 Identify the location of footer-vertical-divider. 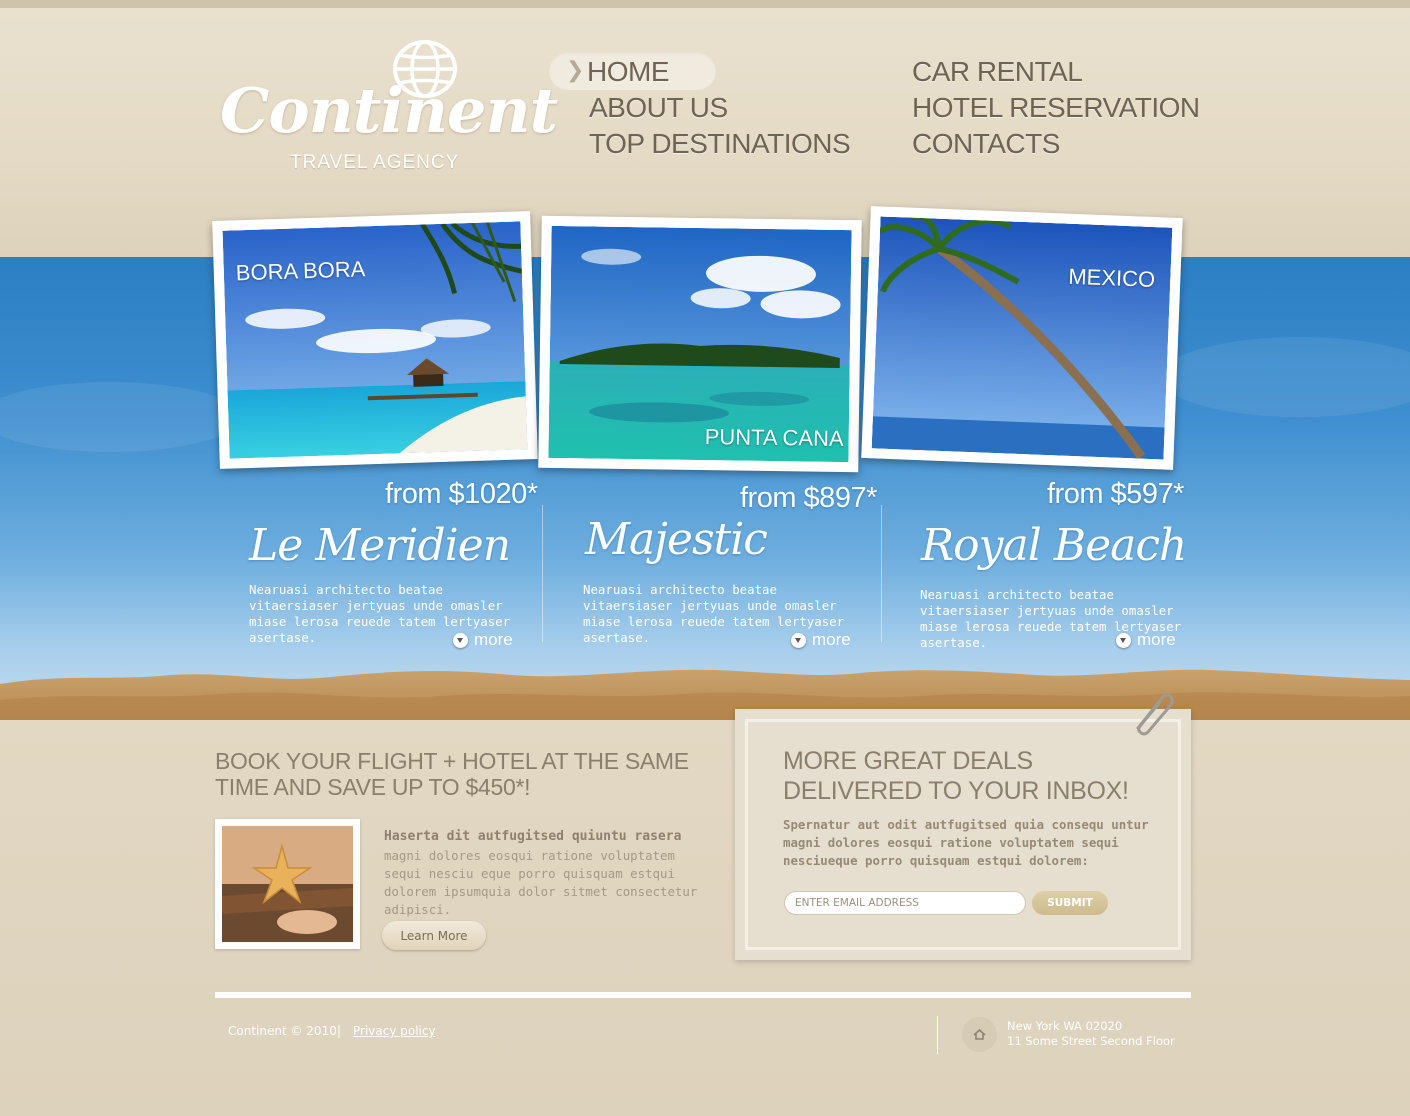
(937, 1035).